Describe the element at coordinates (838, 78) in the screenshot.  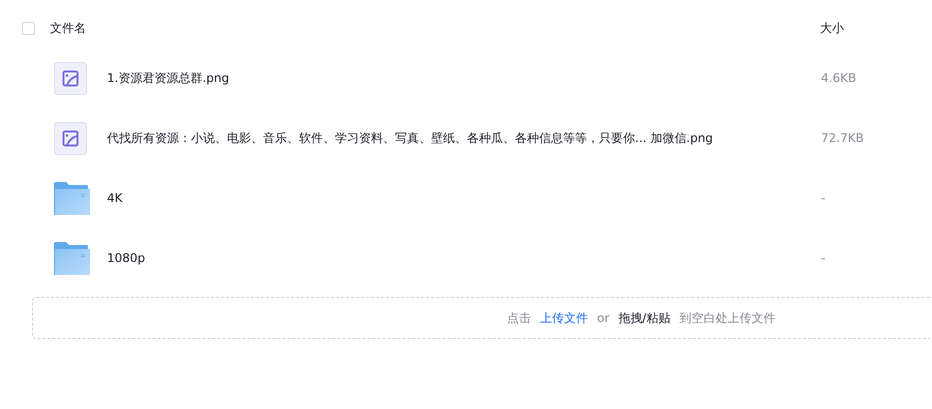
I see `file-size: 4.6KB` at that location.